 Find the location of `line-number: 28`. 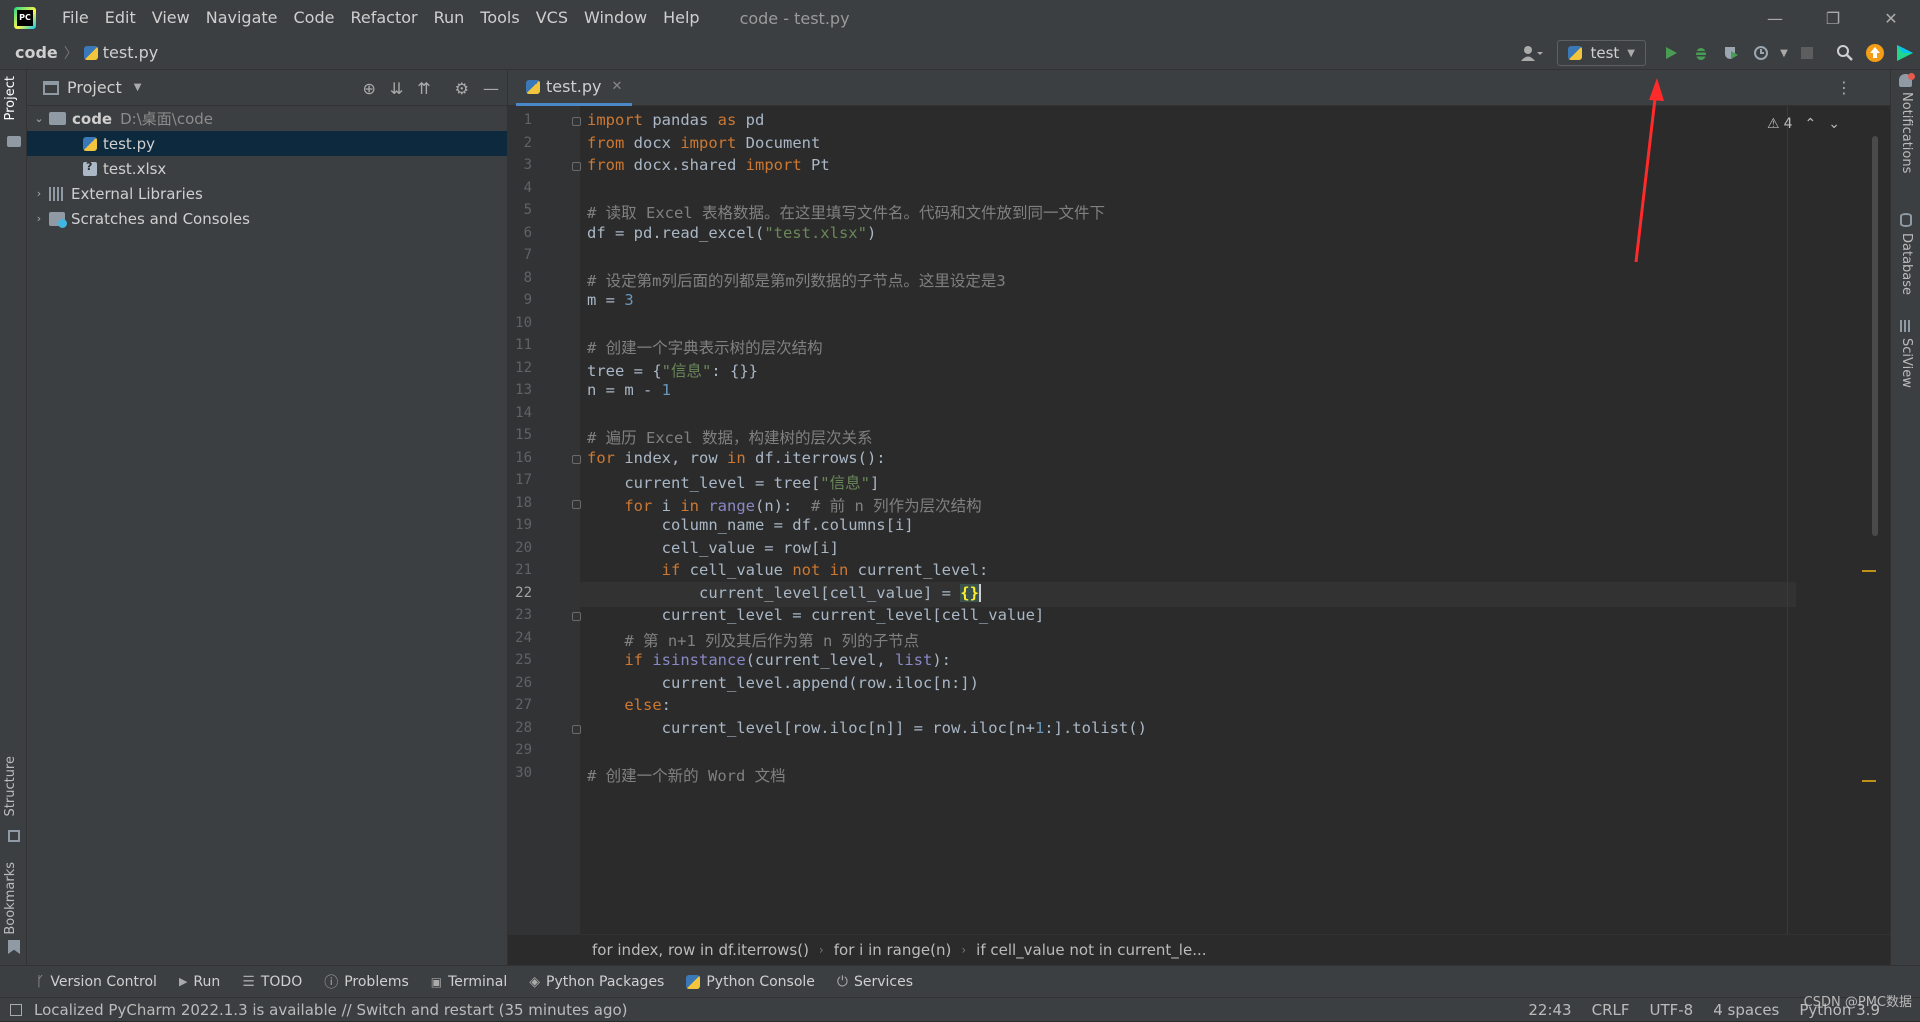

line-number: 28 is located at coordinates (520, 728).